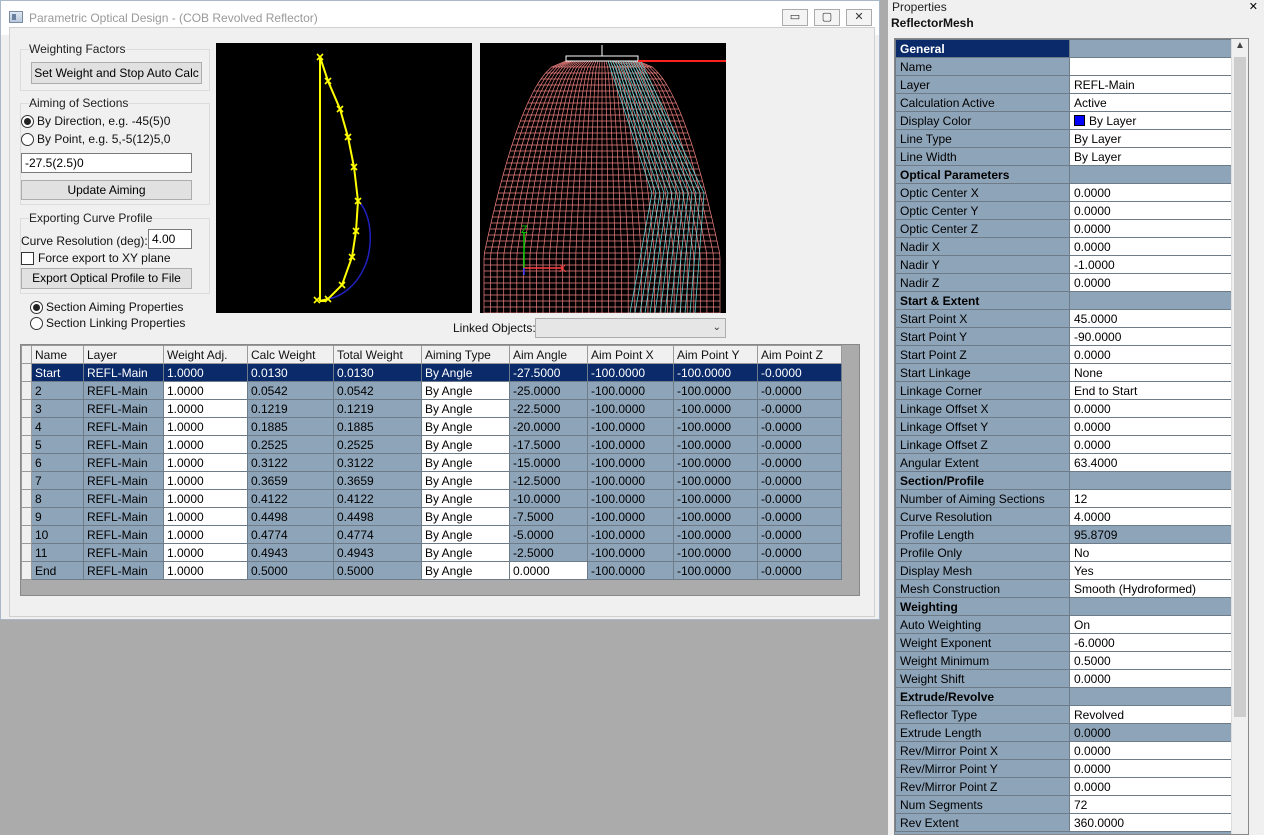 The height and width of the screenshot is (835, 1264). What do you see at coordinates (123, 354) in the screenshot?
I see `column-header: Layer` at bounding box center [123, 354].